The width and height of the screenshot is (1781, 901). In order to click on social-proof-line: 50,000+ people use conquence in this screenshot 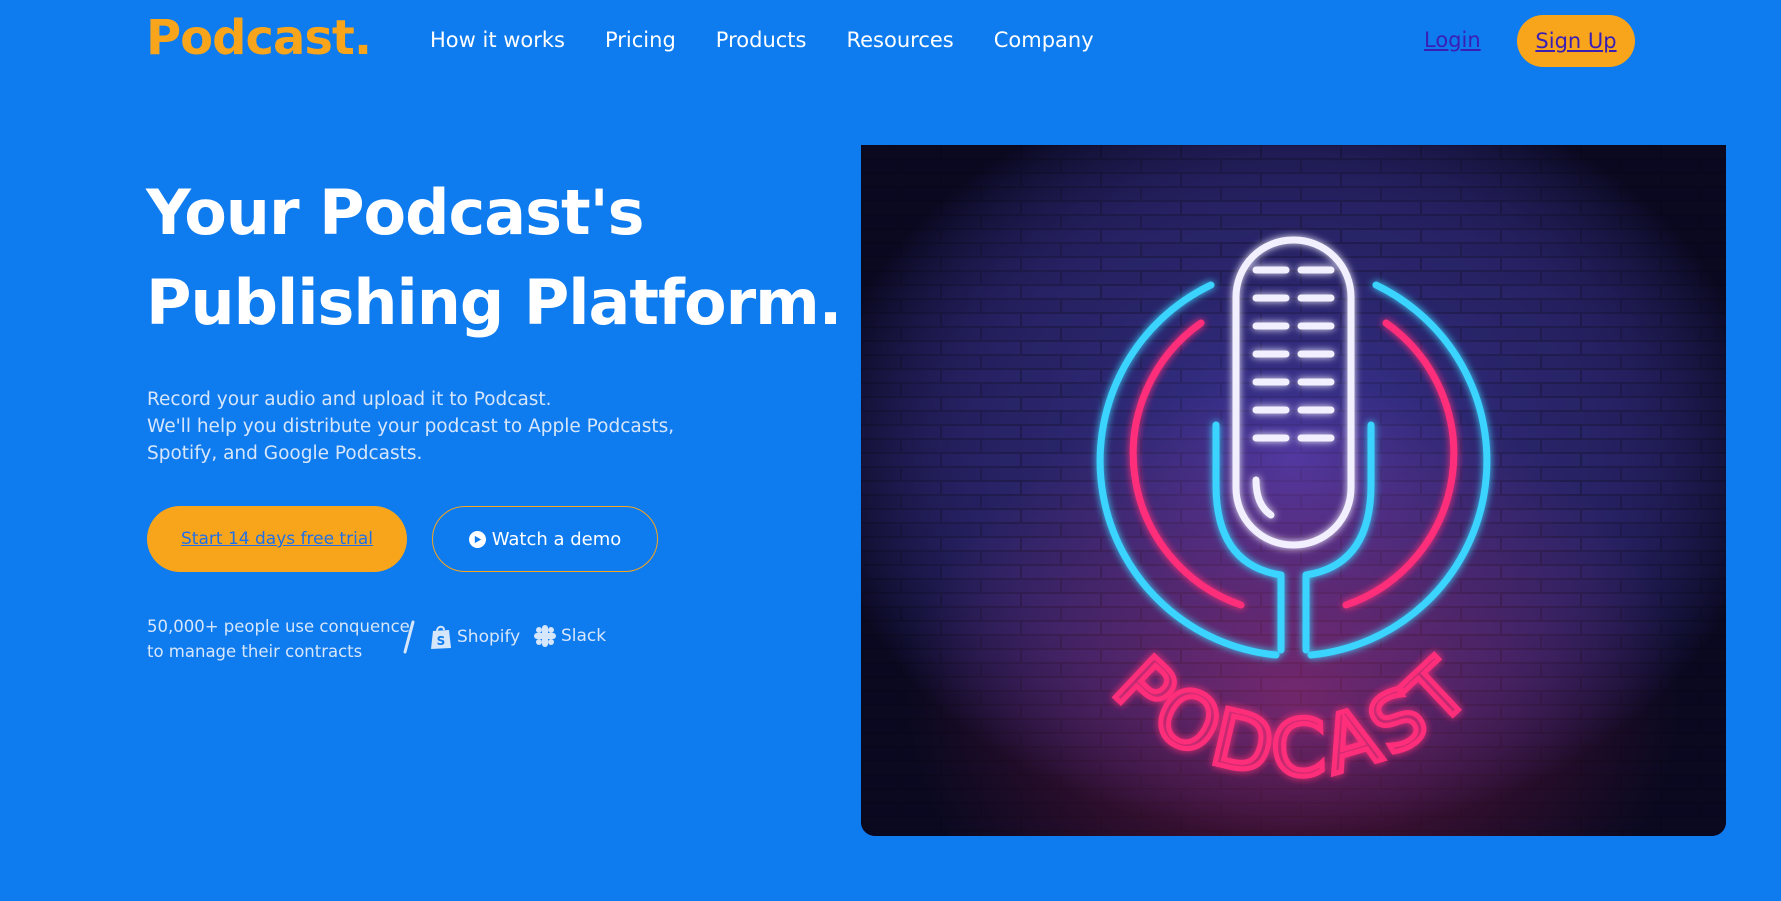, I will do `click(278, 626)`.